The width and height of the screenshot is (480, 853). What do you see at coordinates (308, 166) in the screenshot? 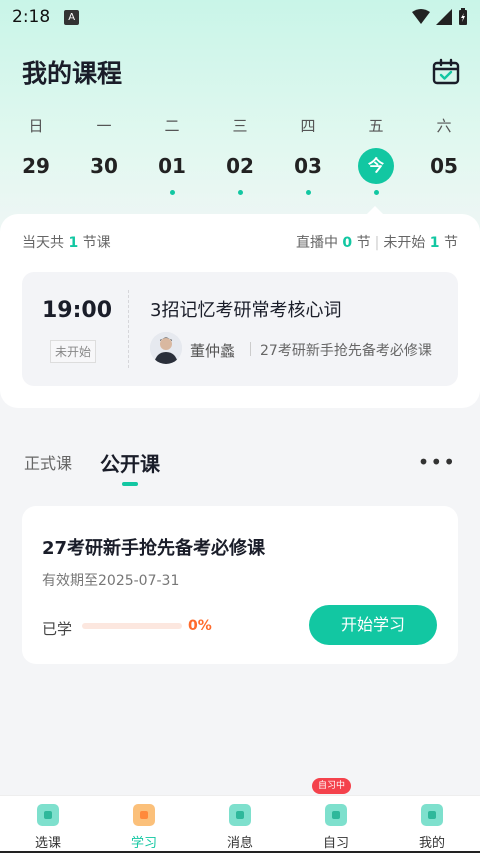
I see `date-number: 03` at bounding box center [308, 166].